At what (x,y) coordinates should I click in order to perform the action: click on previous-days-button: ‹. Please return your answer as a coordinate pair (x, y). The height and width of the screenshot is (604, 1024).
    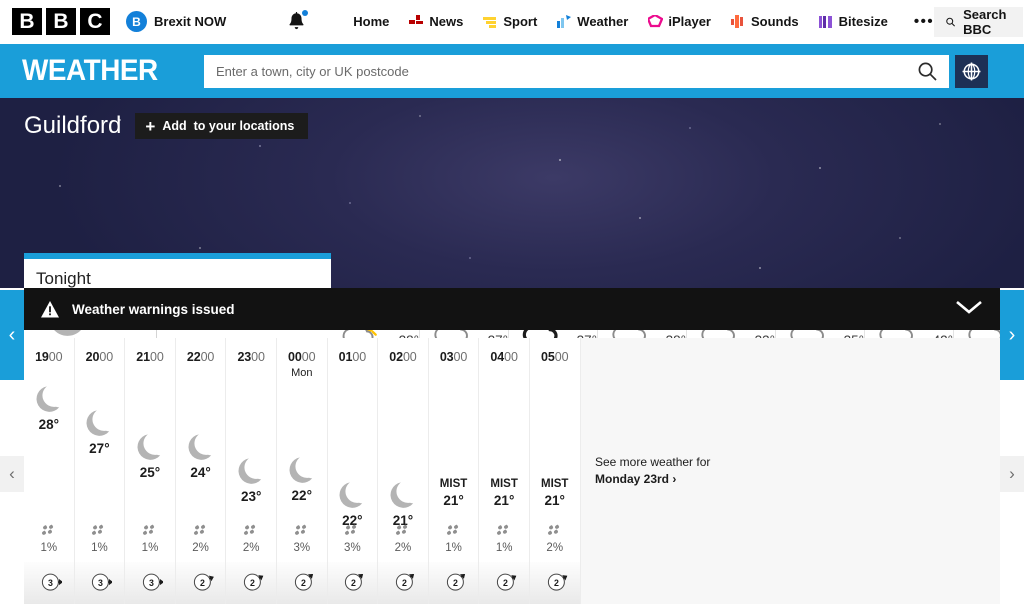
    Looking at the image, I should click on (12, 335).